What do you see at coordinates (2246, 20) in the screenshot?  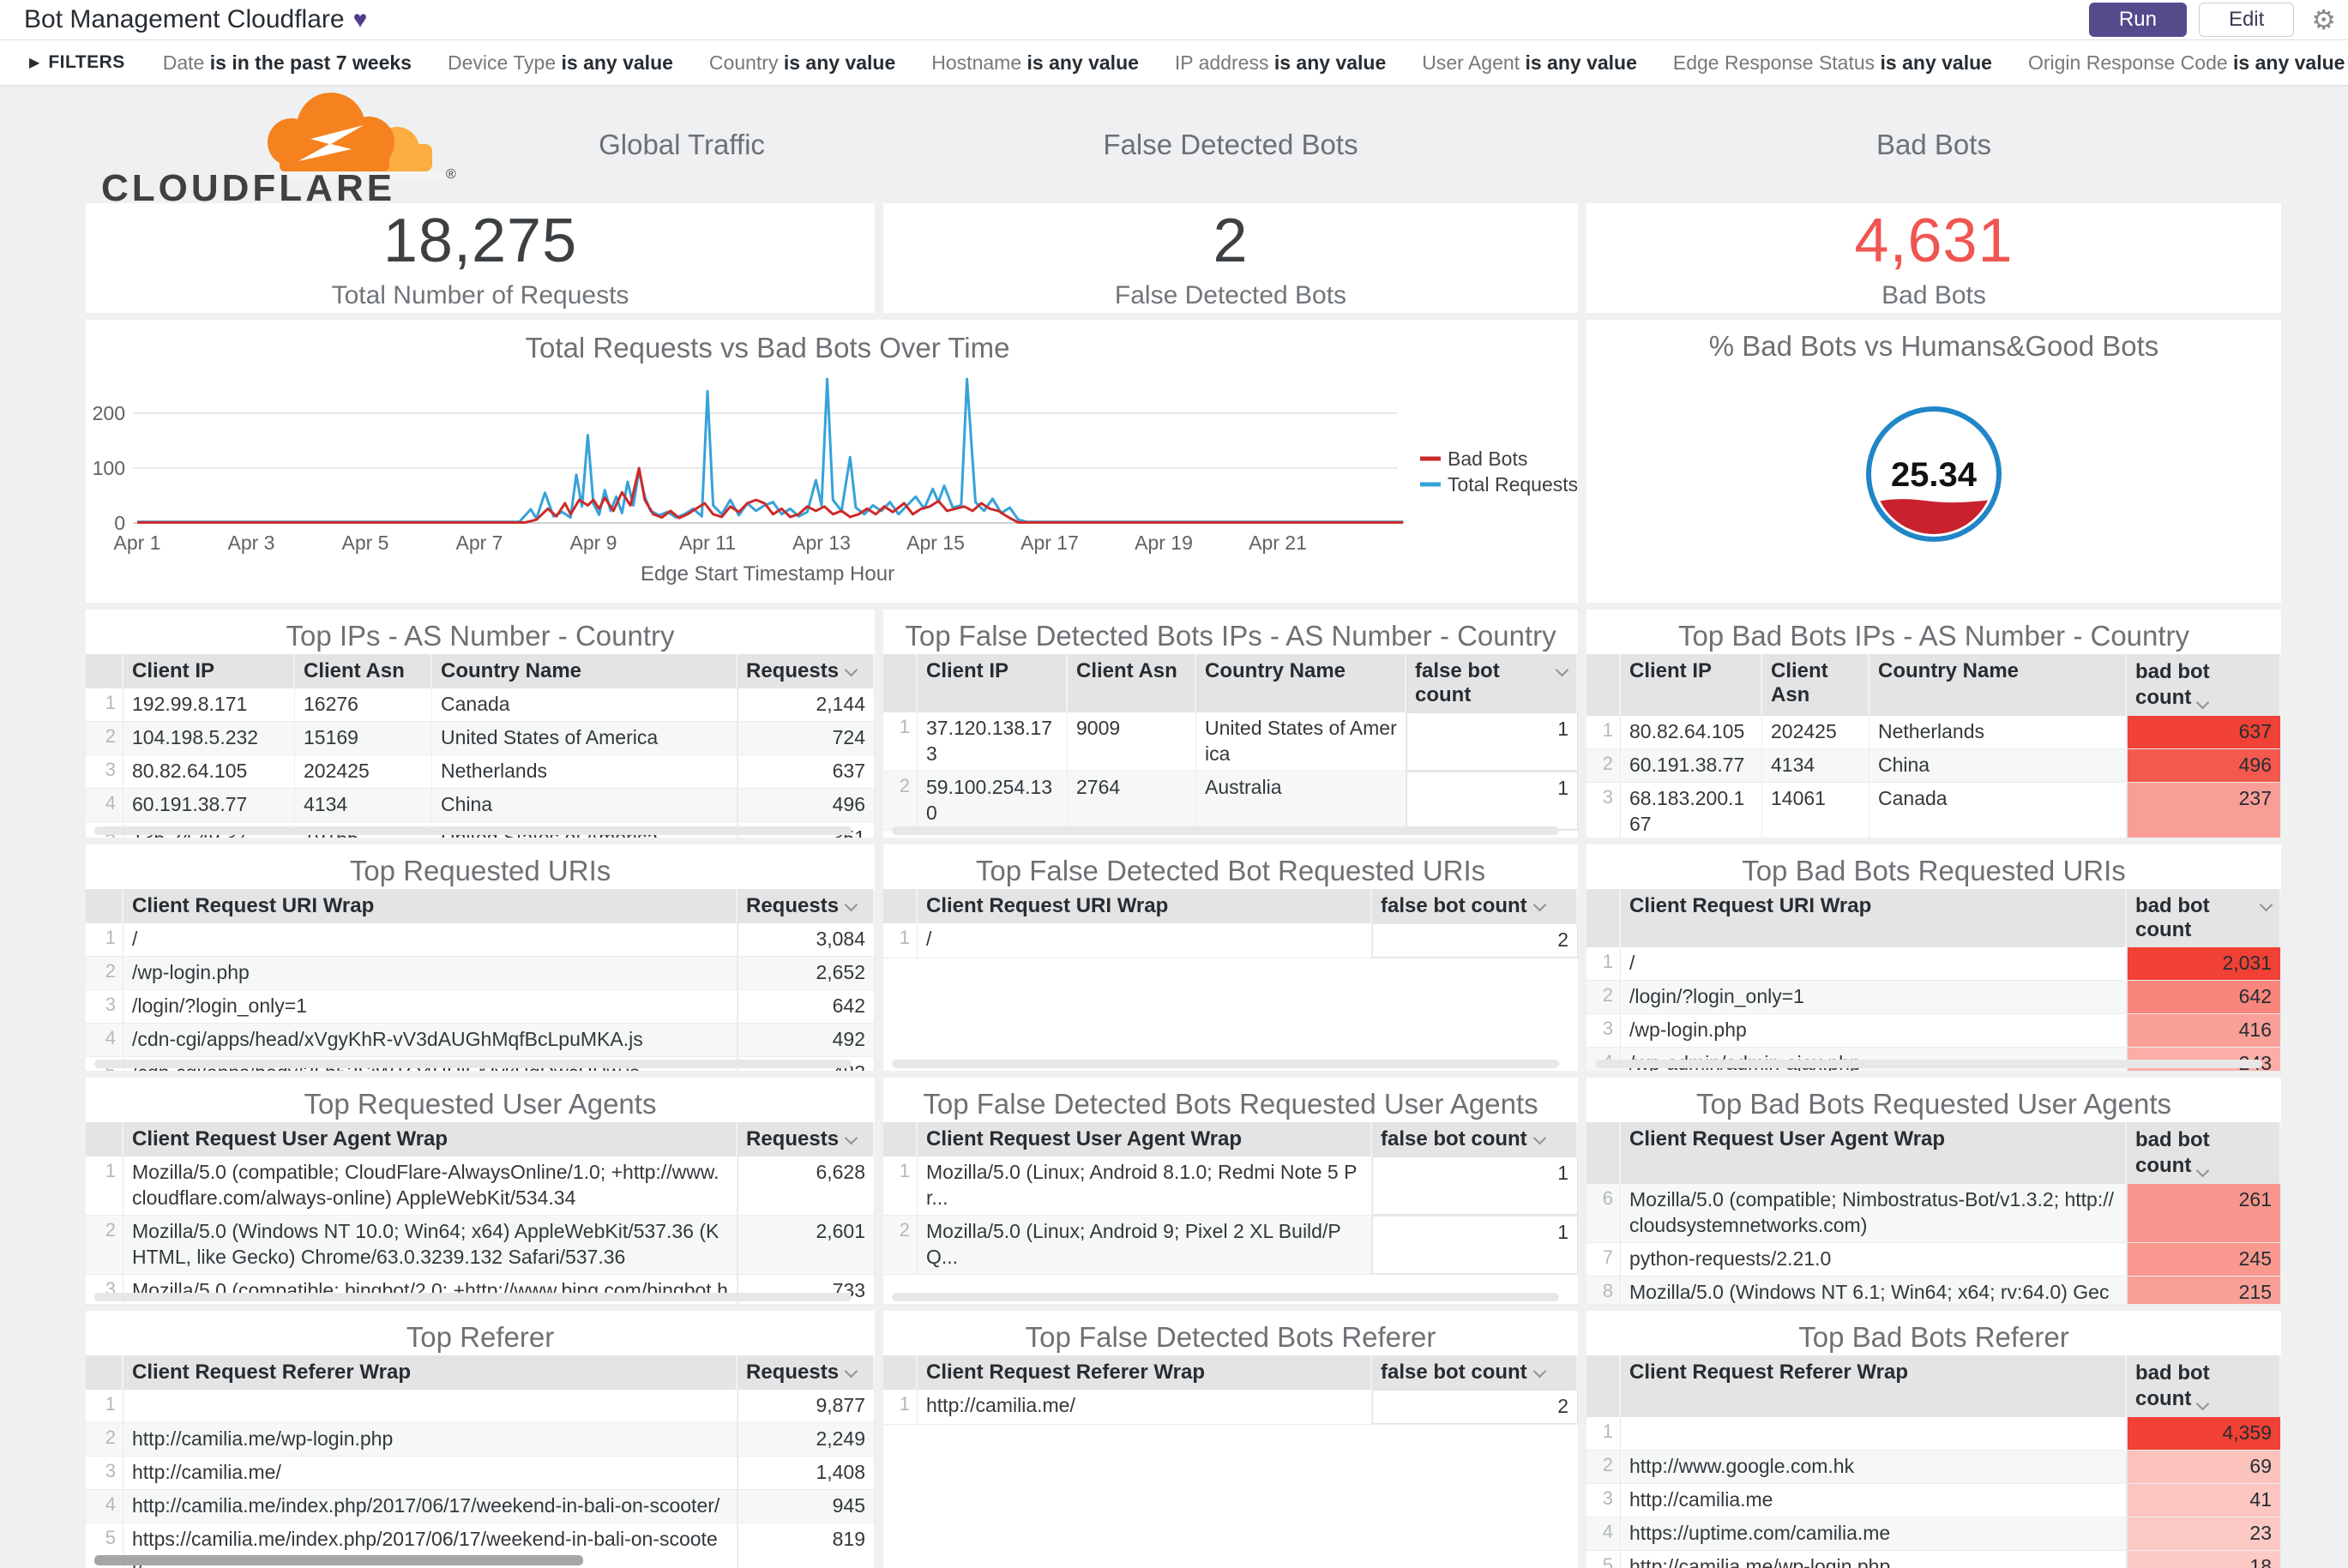 I see `edit-button: Edit` at bounding box center [2246, 20].